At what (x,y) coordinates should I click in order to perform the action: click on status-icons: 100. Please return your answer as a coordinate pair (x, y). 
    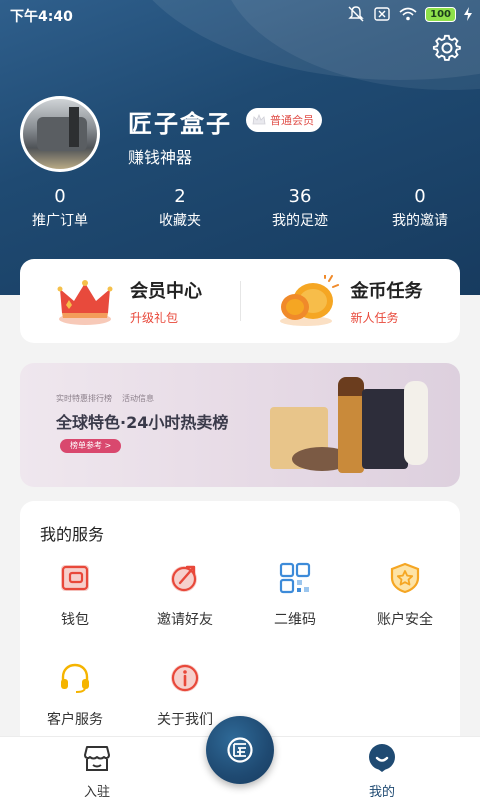
    Looking at the image, I should click on (409, 14).